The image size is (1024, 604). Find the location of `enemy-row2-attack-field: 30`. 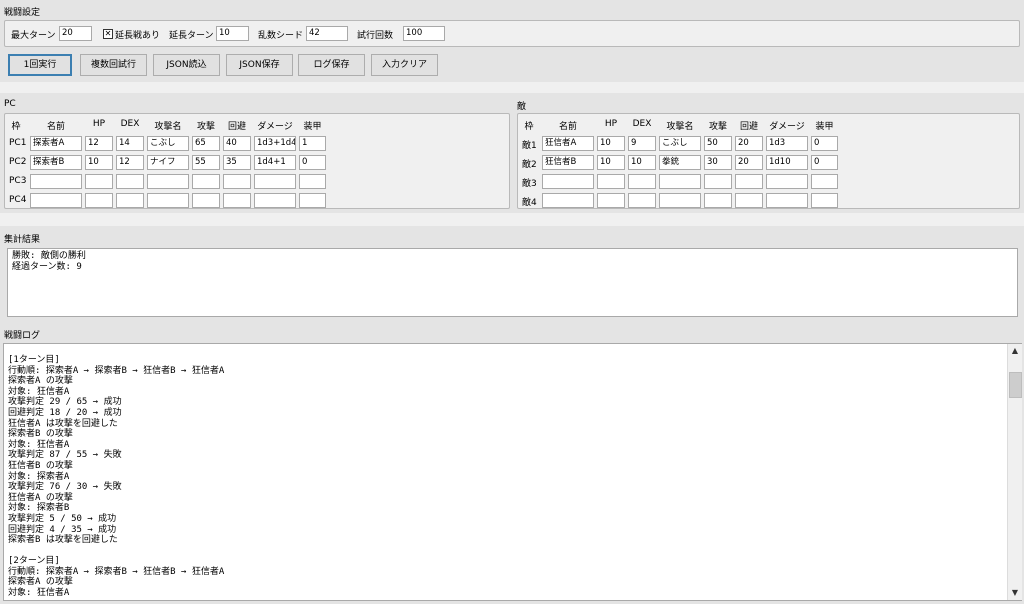

enemy-row2-attack-field: 30 is located at coordinates (718, 162).